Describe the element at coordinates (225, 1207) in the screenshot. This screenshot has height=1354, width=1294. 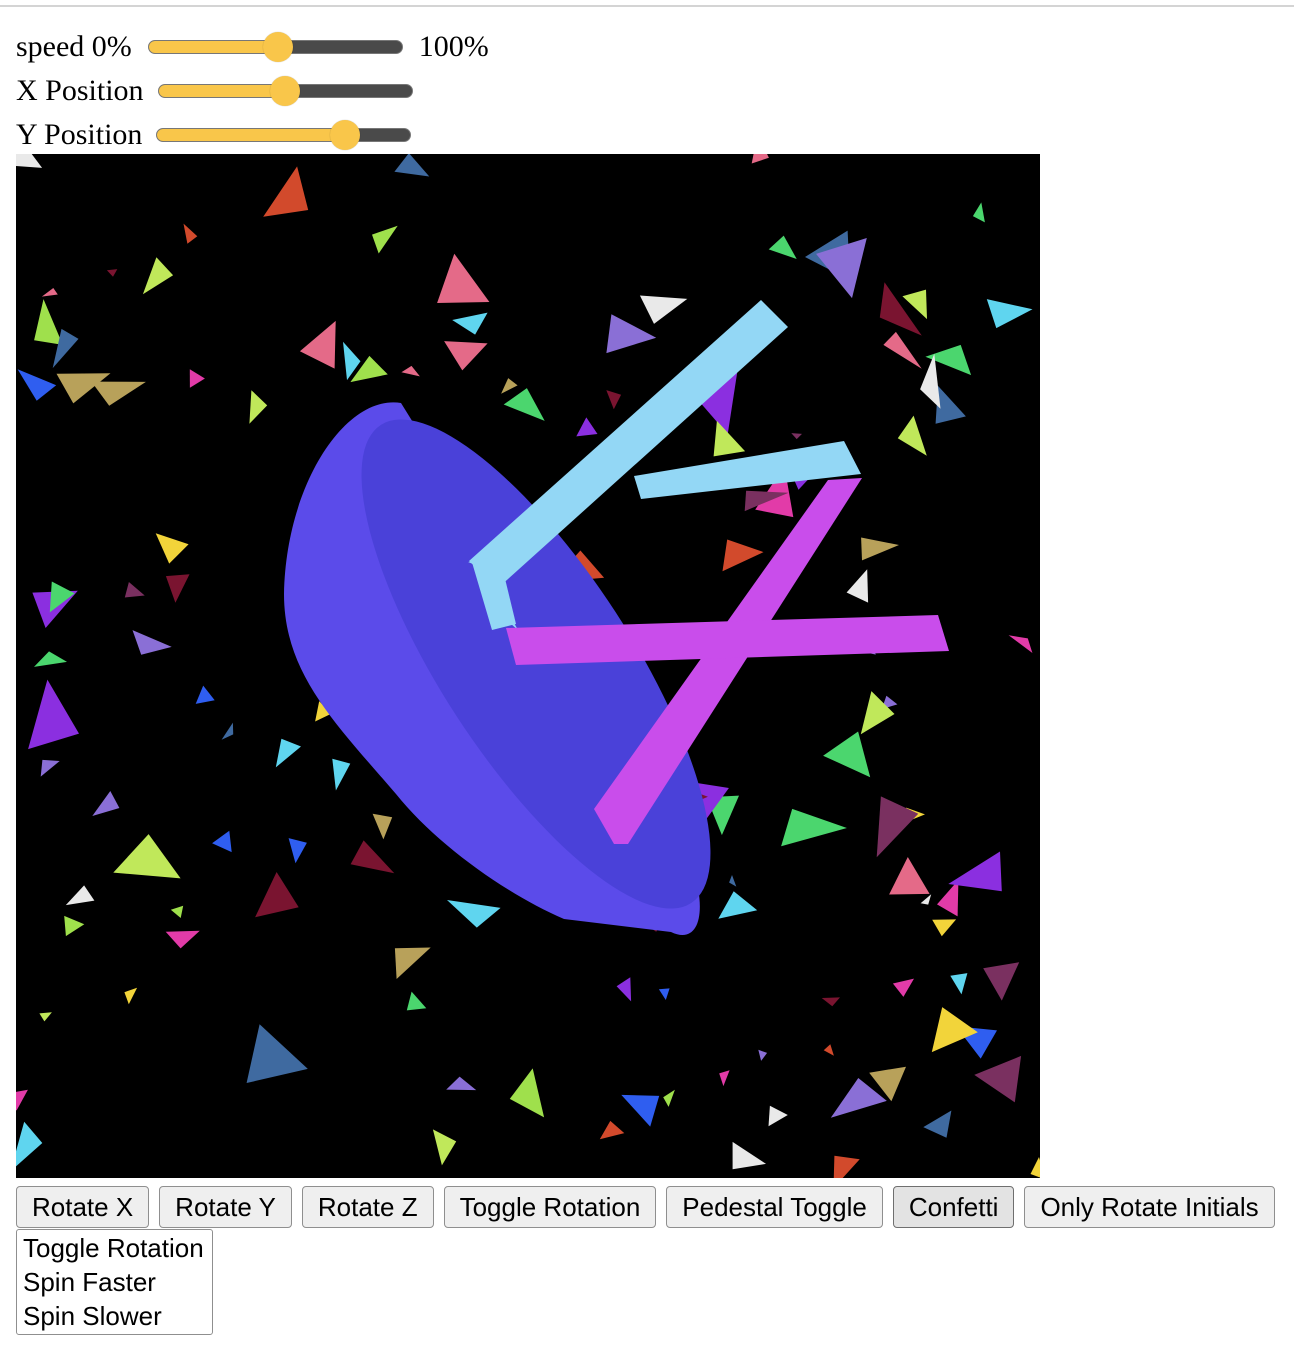
I see `rotate-y-button: Rotate Y` at that location.